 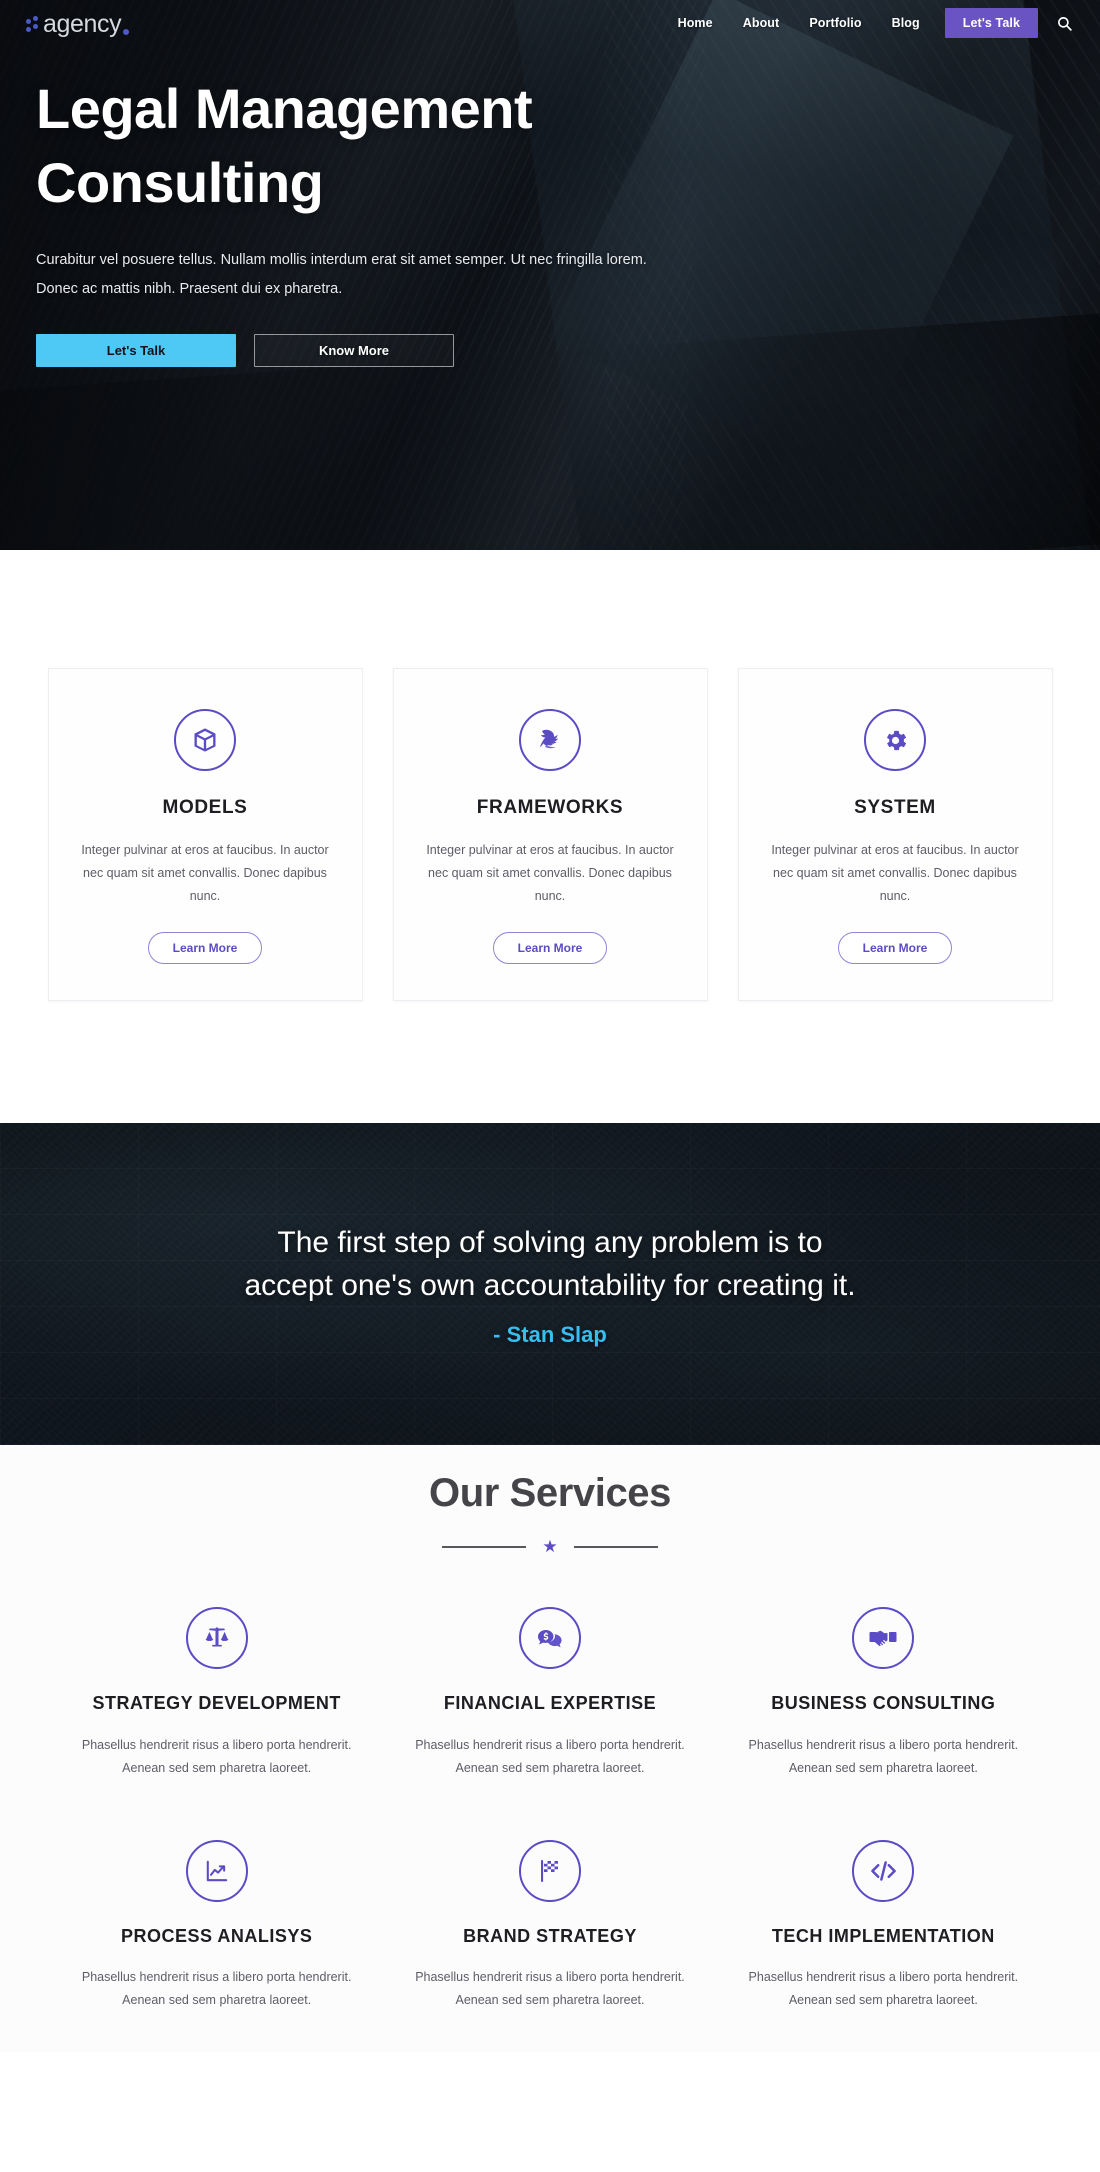 What do you see at coordinates (895, 807) in the screenshot?
I see `feature-card-title: SYSTEM` at bounding box center [895, 807].